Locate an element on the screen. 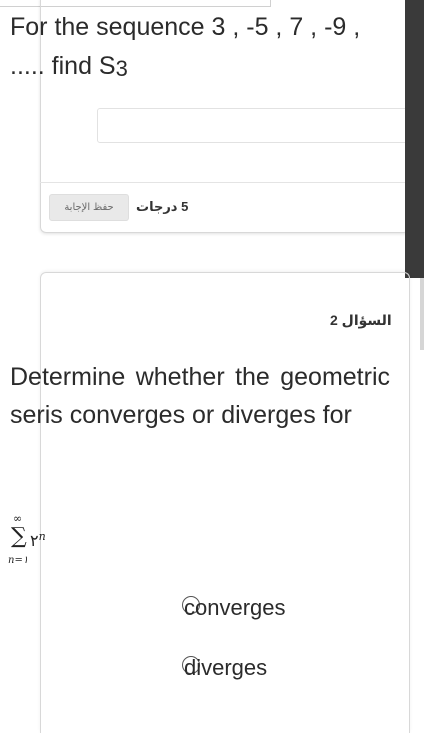  scrollbar-track is located at coordinates (422, 314).